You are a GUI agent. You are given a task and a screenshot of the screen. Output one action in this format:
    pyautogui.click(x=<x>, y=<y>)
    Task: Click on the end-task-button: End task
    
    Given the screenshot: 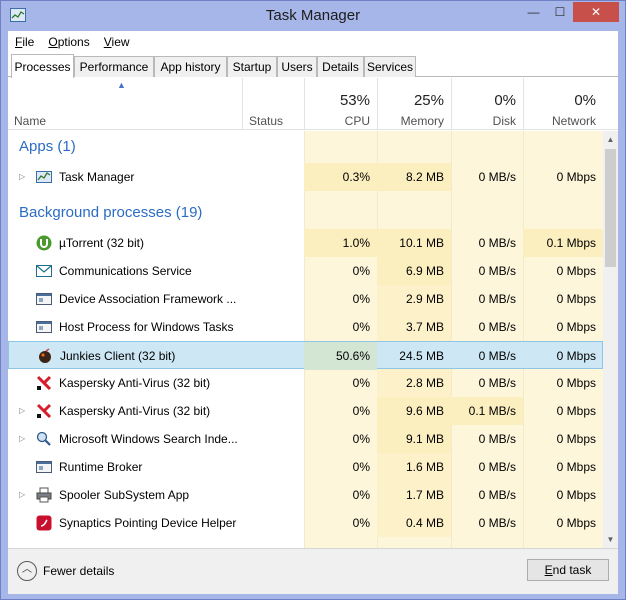 What is the action you would take?
    pyautogui.click(x=568, y=570)
    